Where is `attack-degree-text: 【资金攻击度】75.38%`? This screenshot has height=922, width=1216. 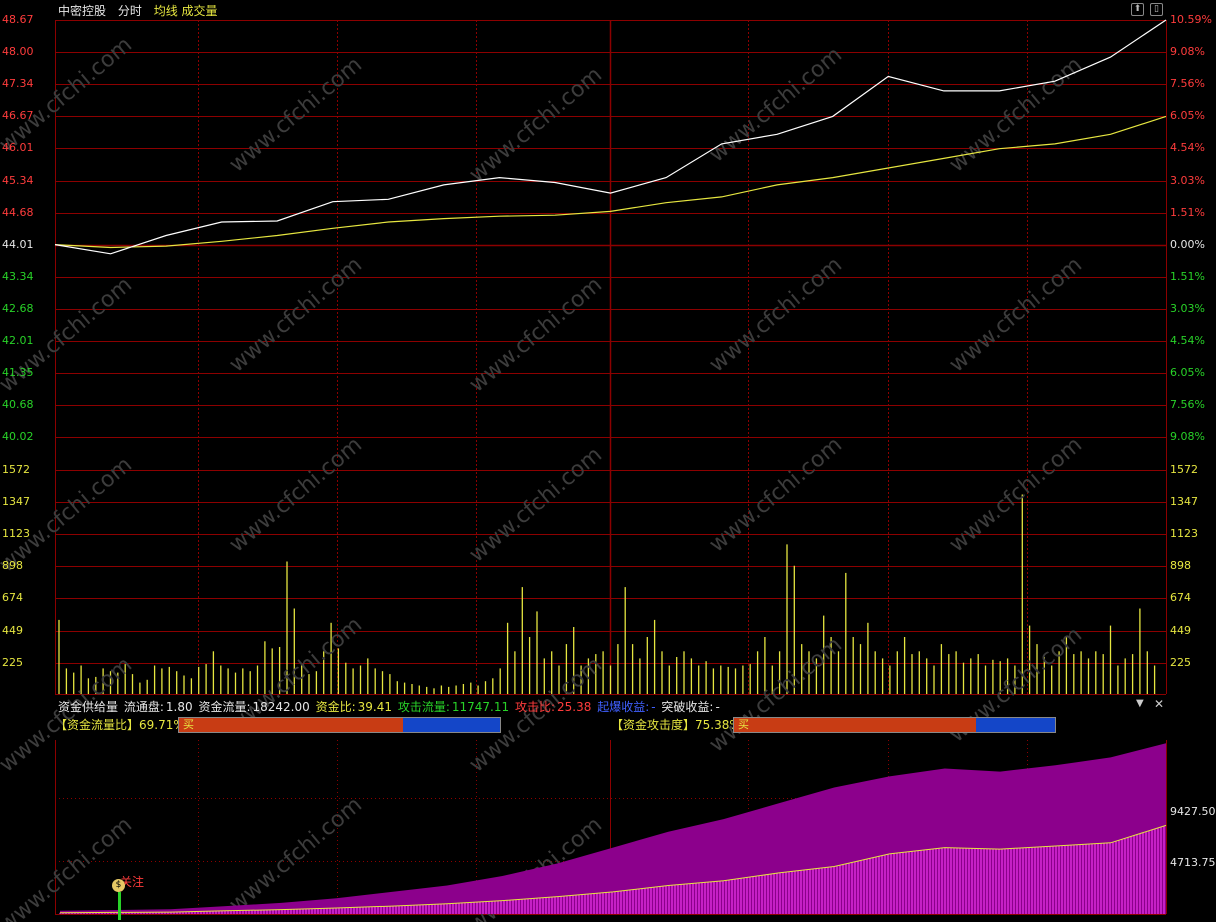
attack-degree-text: 【资金攻击度】75.38% is located at coordinates (676, 724).